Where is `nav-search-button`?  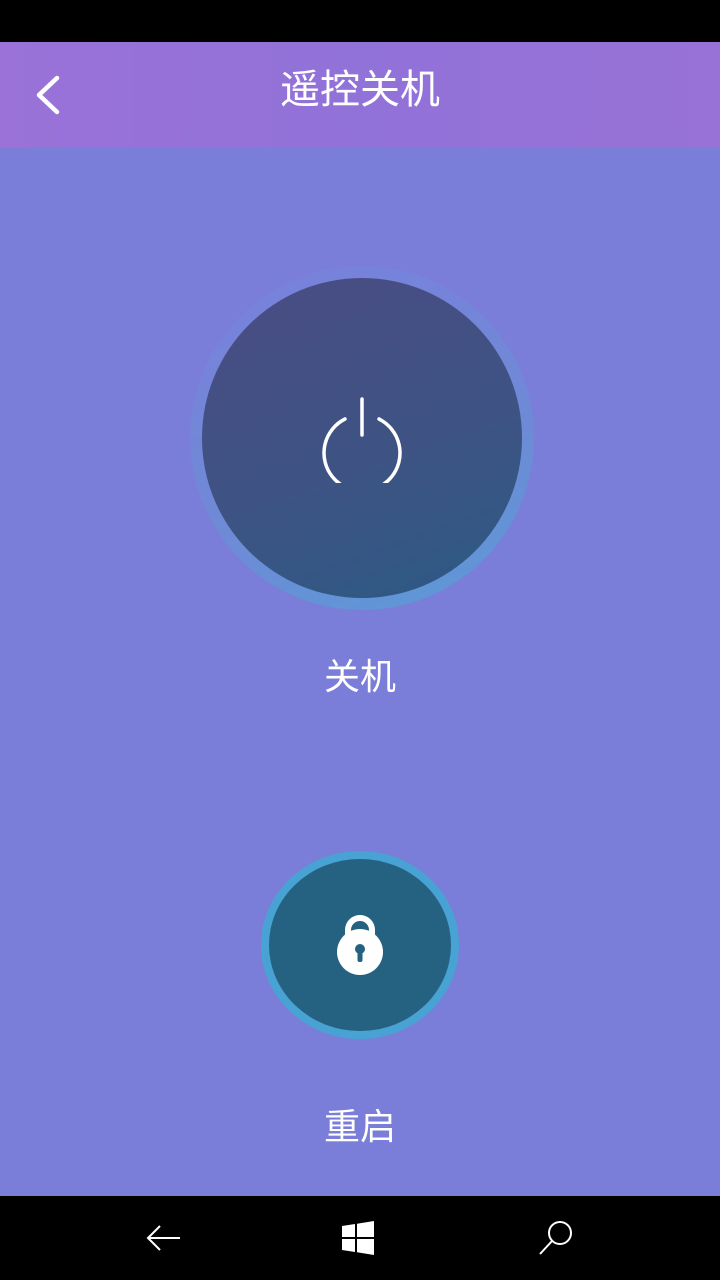 nav-search-button is located at coordinates (556, 1238).